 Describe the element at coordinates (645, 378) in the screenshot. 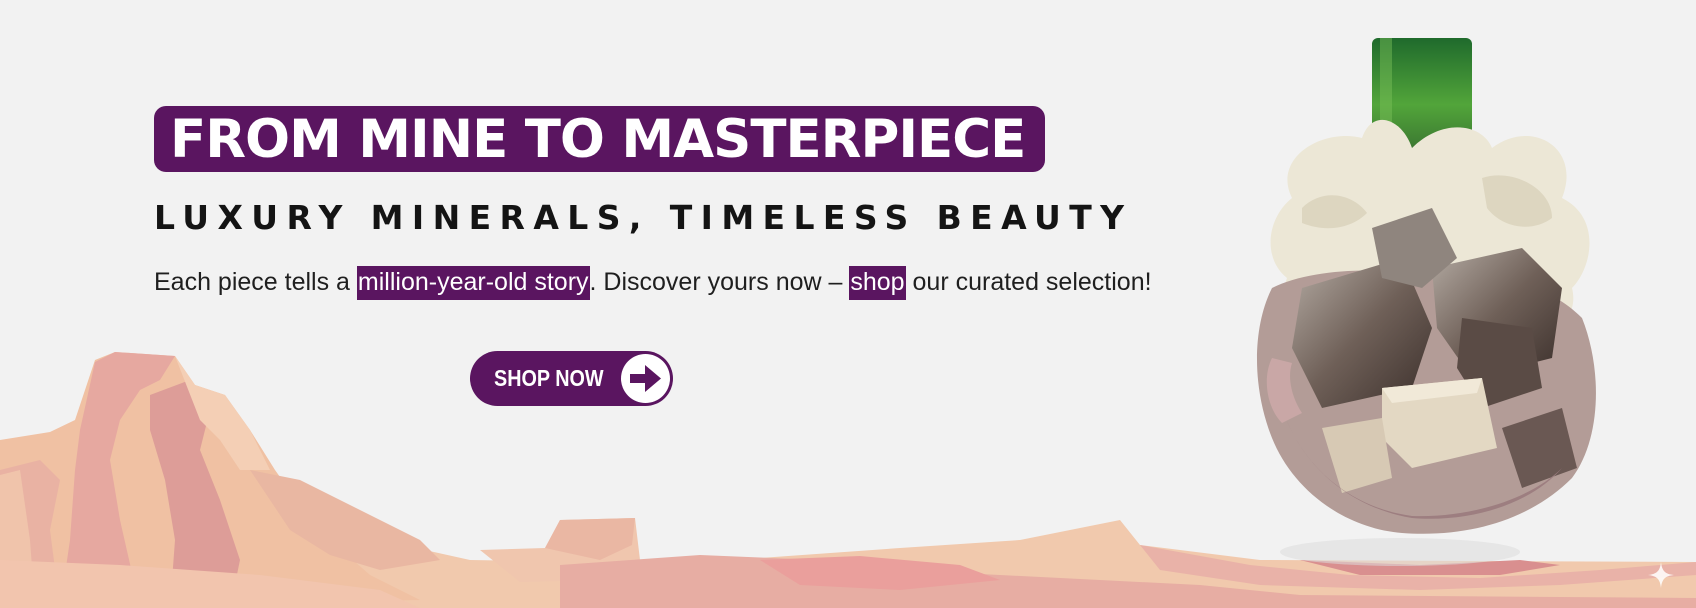

I see `arrow-right-icon` at that location.